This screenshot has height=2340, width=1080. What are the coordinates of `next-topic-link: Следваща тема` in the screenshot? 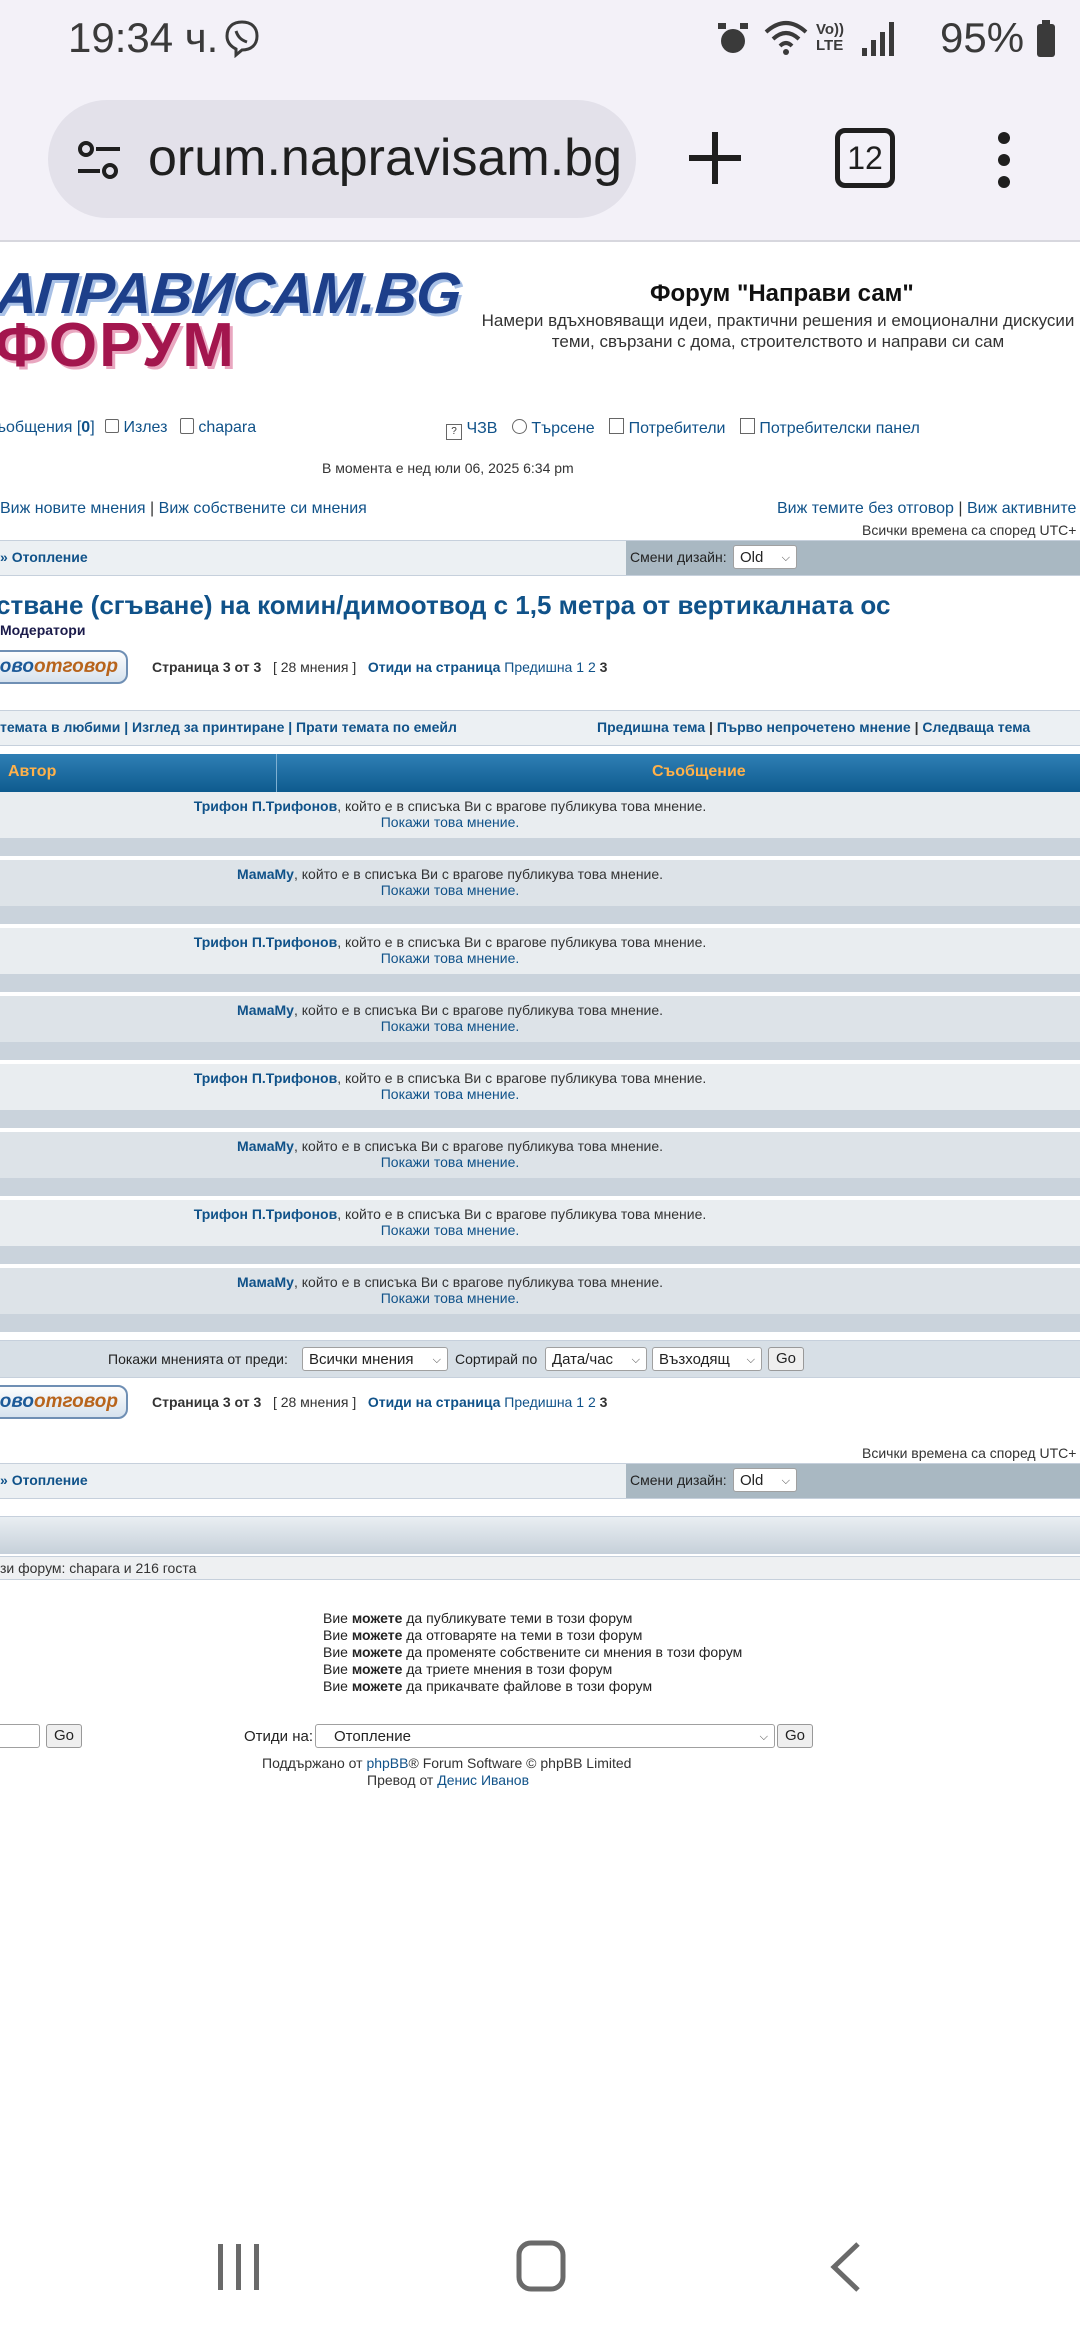 It's located at (976, 727).